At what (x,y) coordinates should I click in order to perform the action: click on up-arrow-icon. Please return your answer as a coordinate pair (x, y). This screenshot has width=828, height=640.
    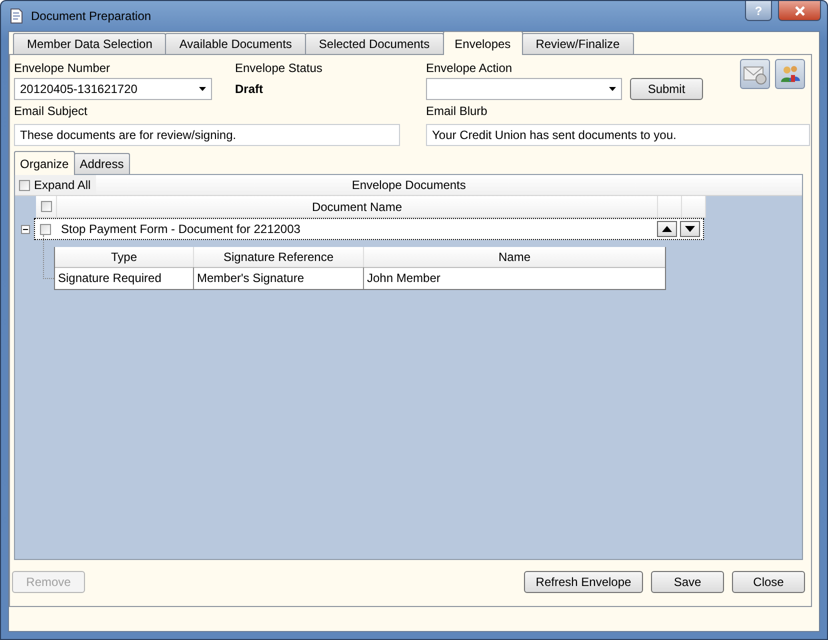
    Looking at the image, I should click on (667, 229).